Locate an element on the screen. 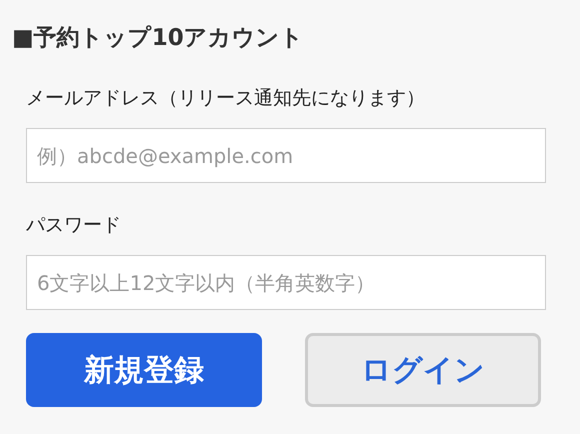  register-button: 新規登録 is located at coordinates (144, 370).